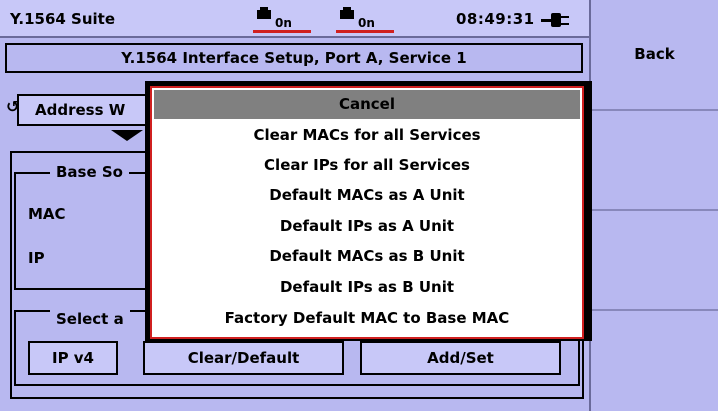  What do you see at coordinates (90, 319) in the screenshot?
I see `select-address-label: Select a` at bounding box center [90, 319].